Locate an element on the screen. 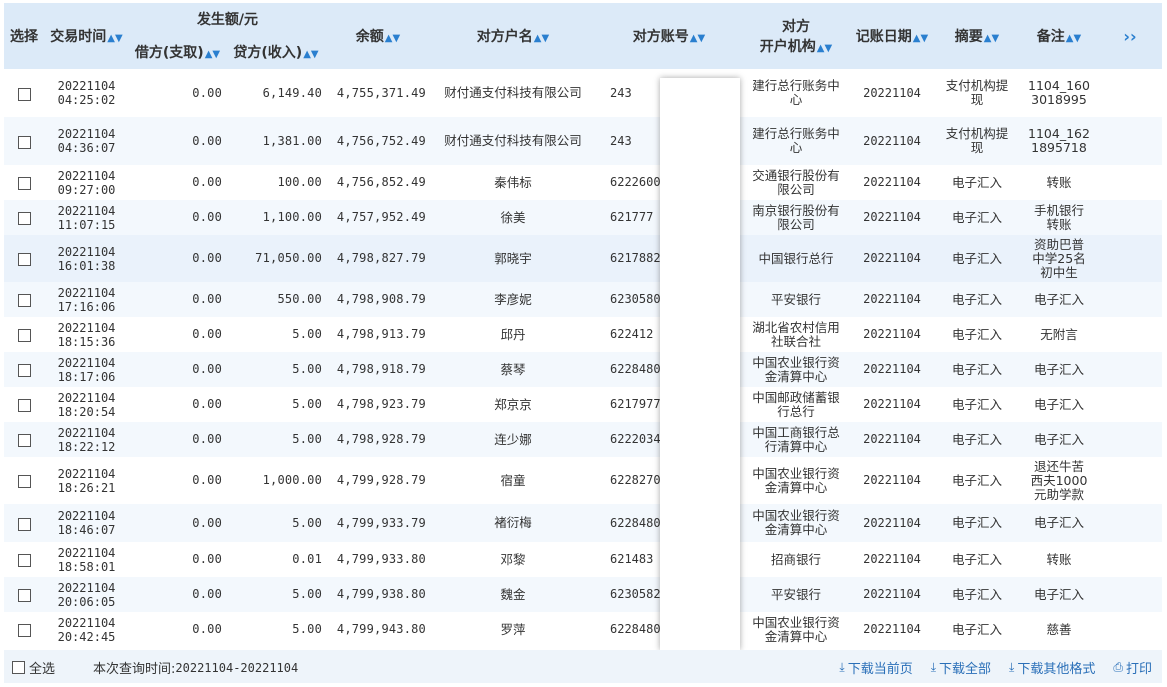 This screenshot has height=687, width=1167. select-all-checkbox is located at coordinates (18, 667).